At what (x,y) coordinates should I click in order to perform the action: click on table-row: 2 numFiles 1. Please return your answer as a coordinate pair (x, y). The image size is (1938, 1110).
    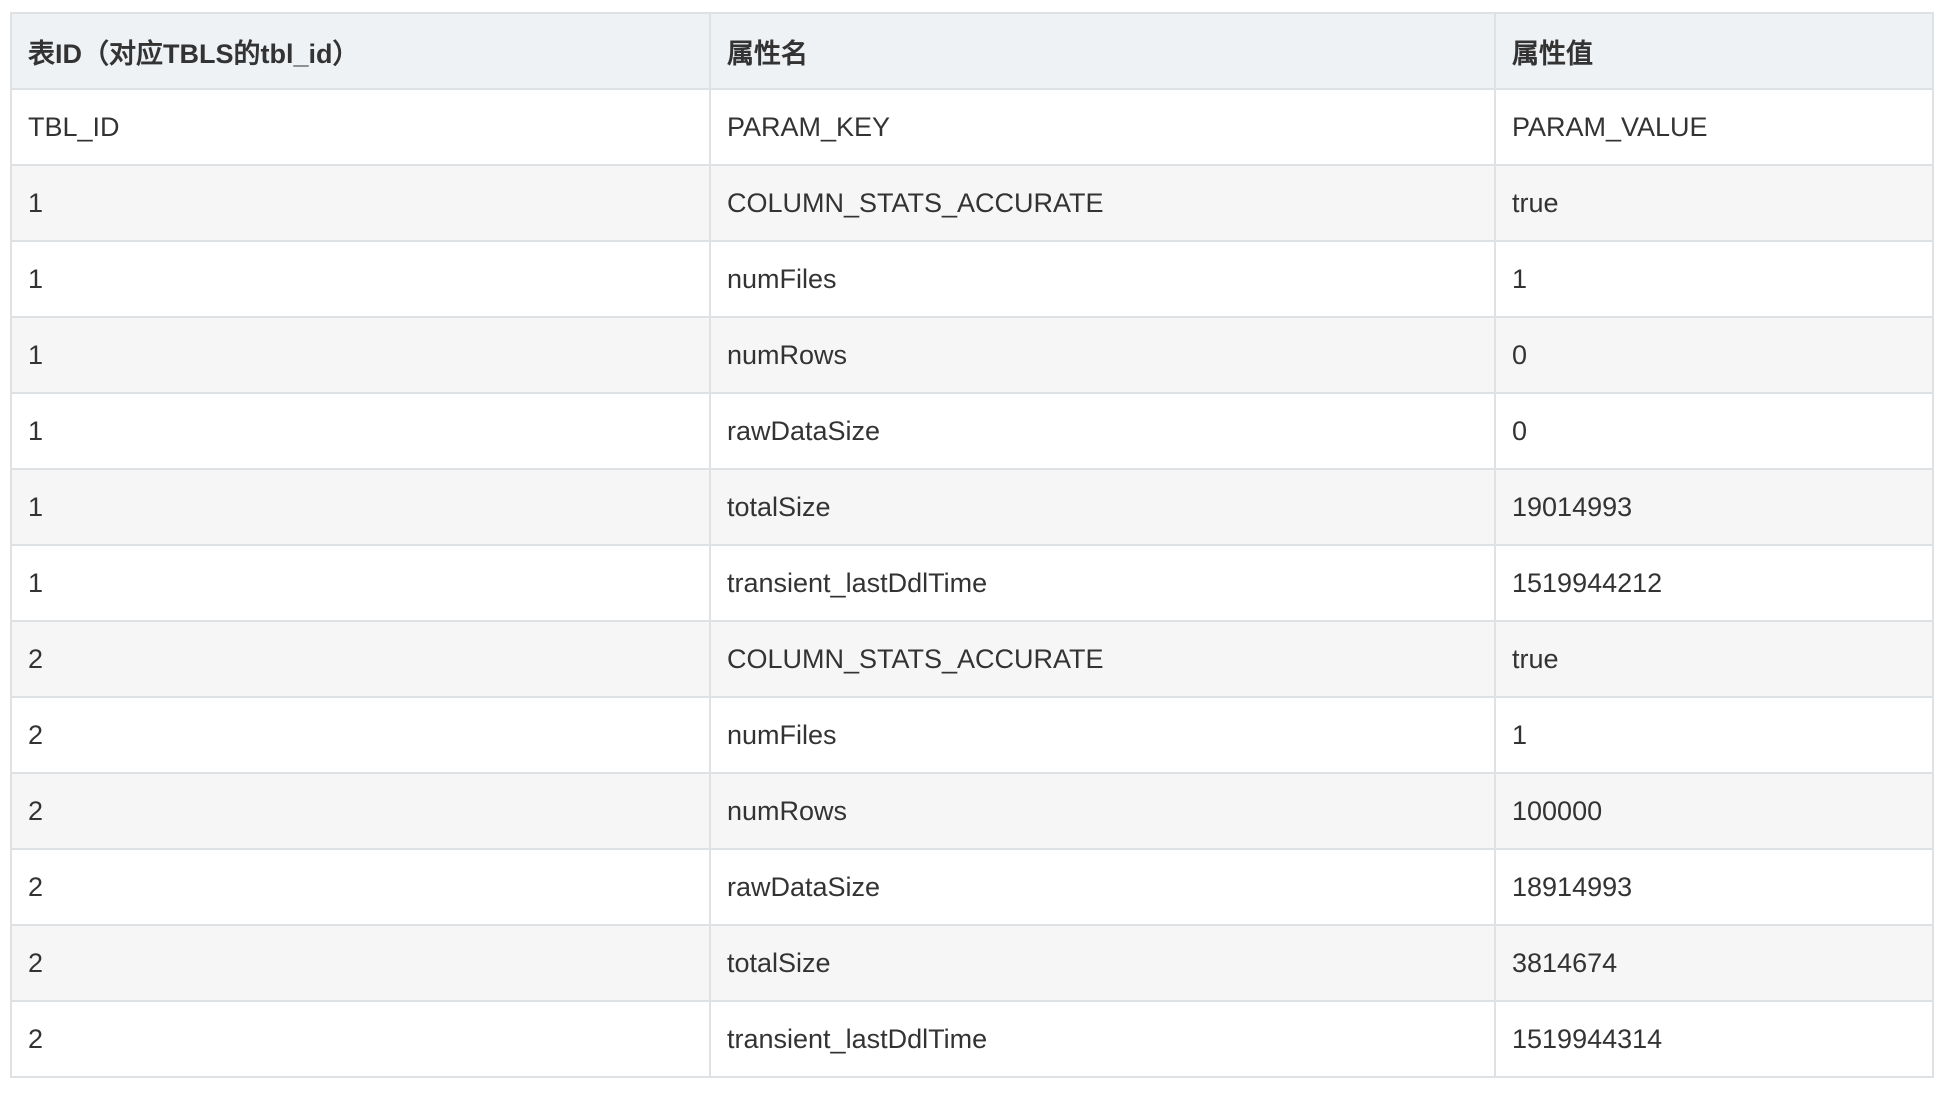
    Looking at the image, I should click on (972, 735).